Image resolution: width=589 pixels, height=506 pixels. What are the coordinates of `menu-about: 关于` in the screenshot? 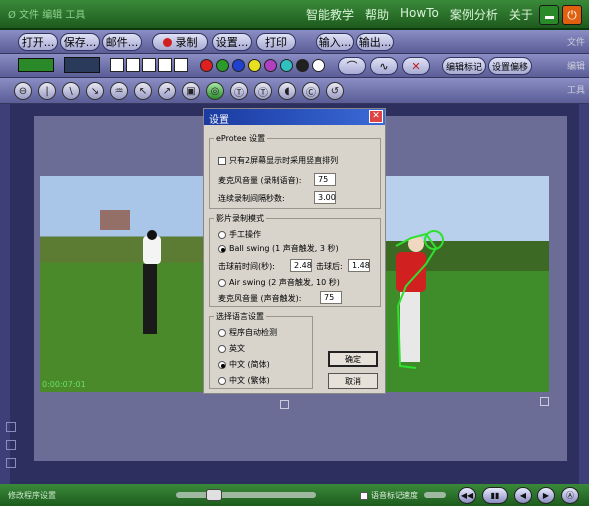 It's located at (521, 14).